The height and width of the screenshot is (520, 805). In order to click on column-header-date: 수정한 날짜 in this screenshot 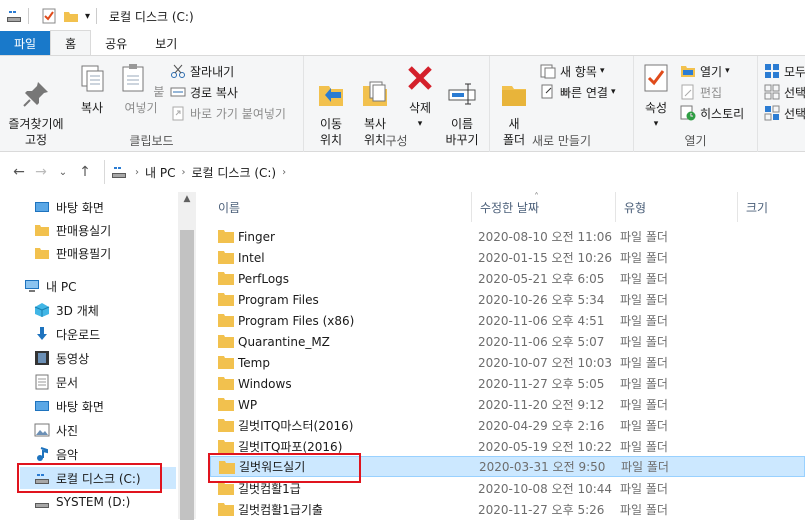, I will do `click(544, 207)`.